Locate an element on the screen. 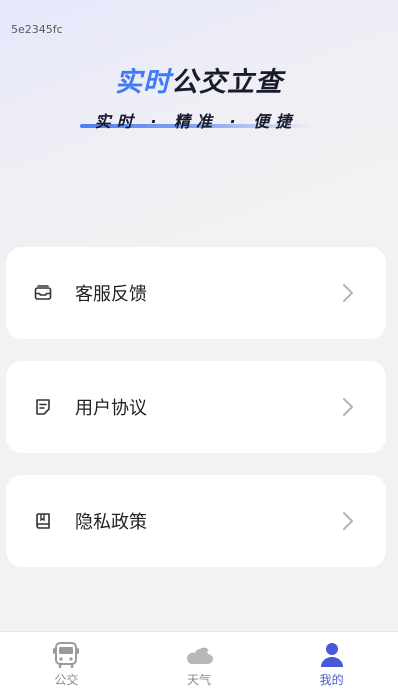 The image size is (398, 691). tab-label: 天气 is located at coordinates (199, 680).